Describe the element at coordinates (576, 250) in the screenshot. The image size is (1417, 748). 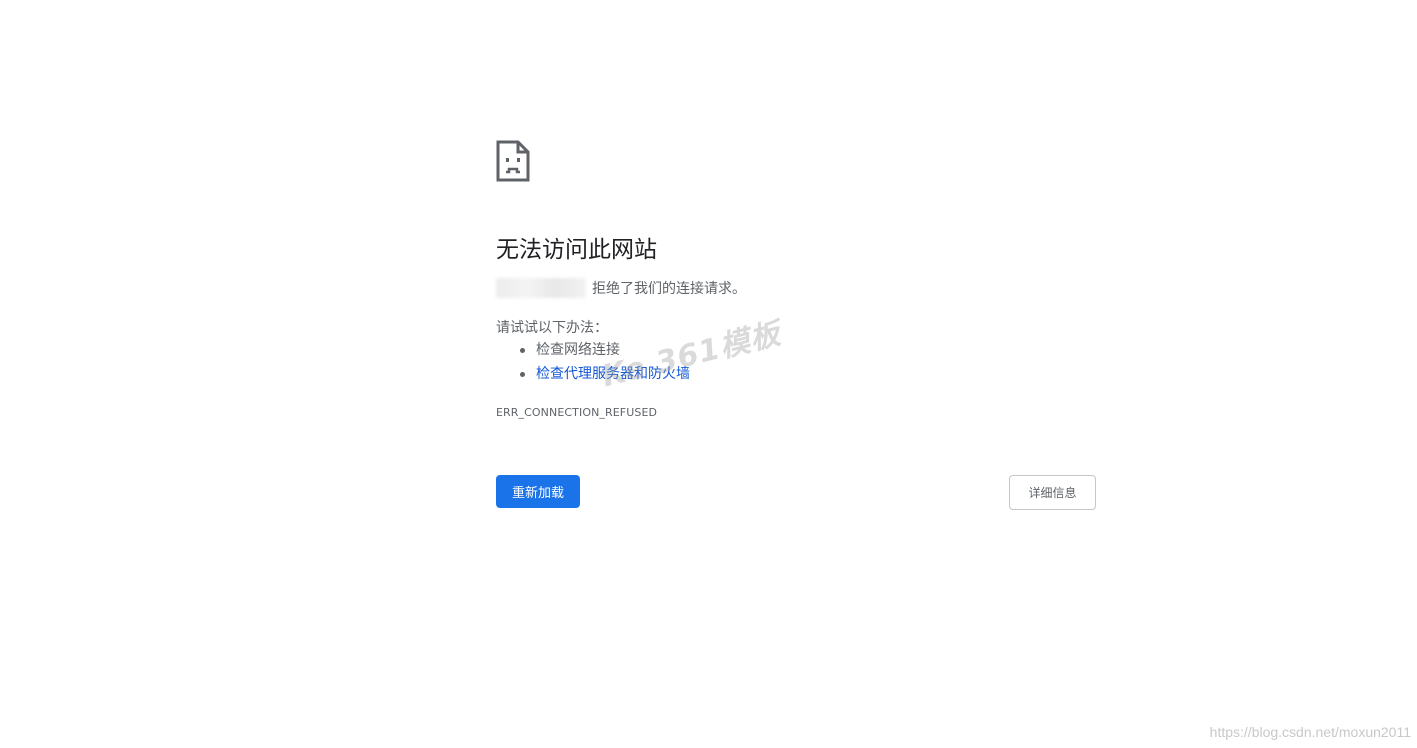
I see `page-title: 无法访问此网站` at that location.